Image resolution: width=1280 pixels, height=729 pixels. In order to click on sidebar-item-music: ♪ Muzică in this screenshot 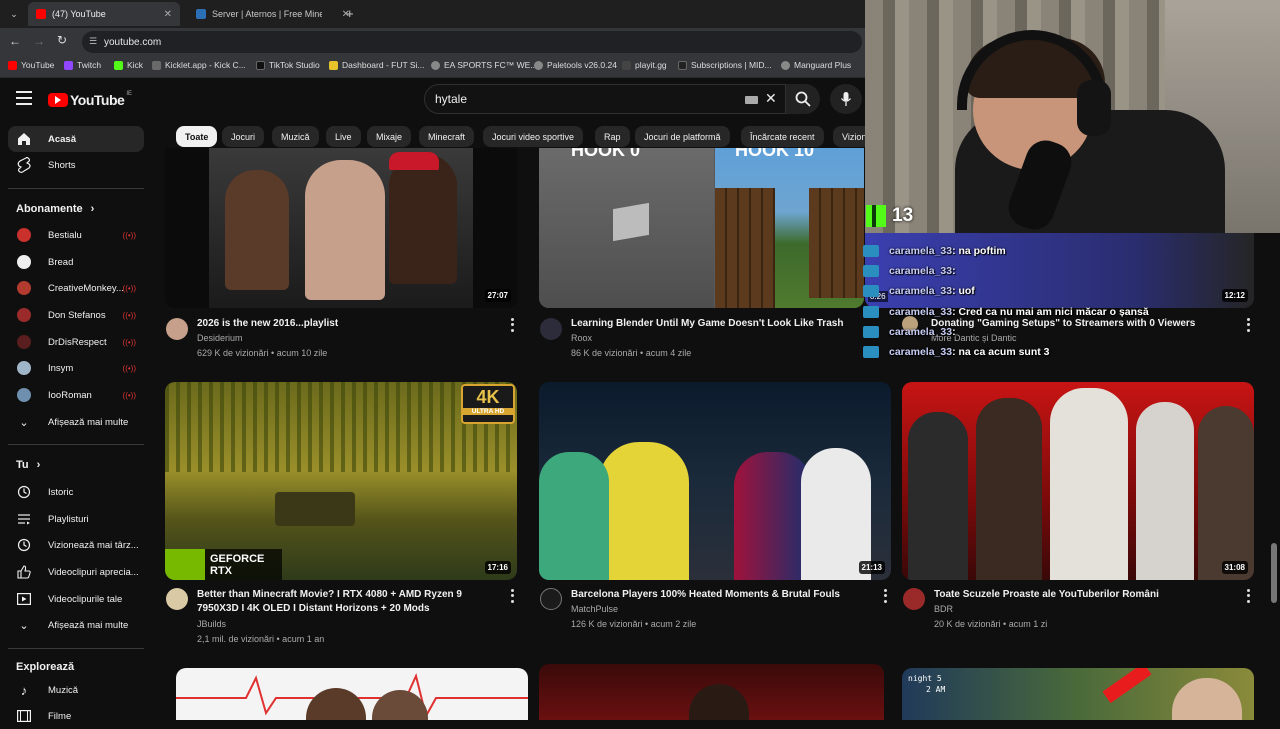, I will do `click(76, 690)`.